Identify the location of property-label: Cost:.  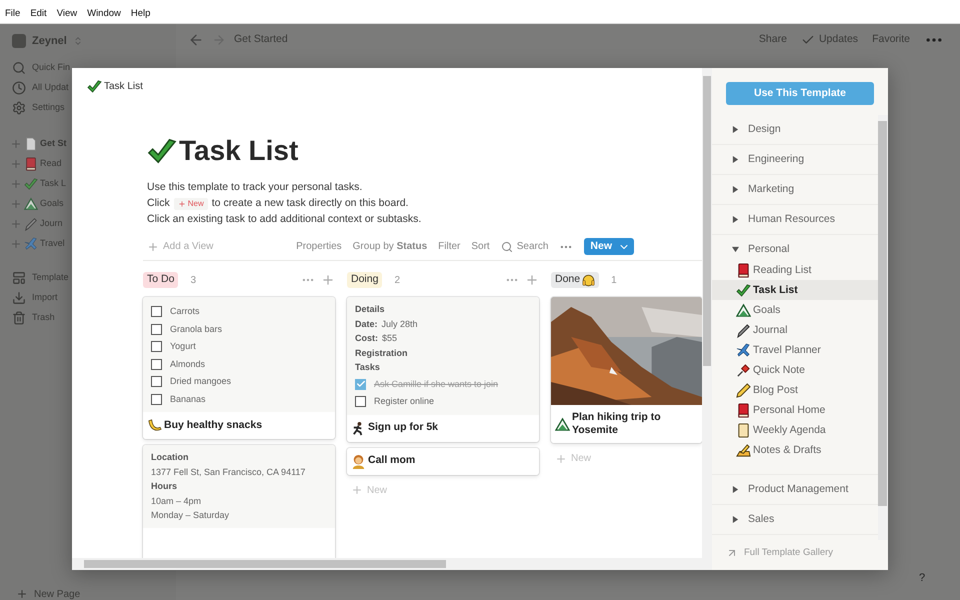
(366, 338).